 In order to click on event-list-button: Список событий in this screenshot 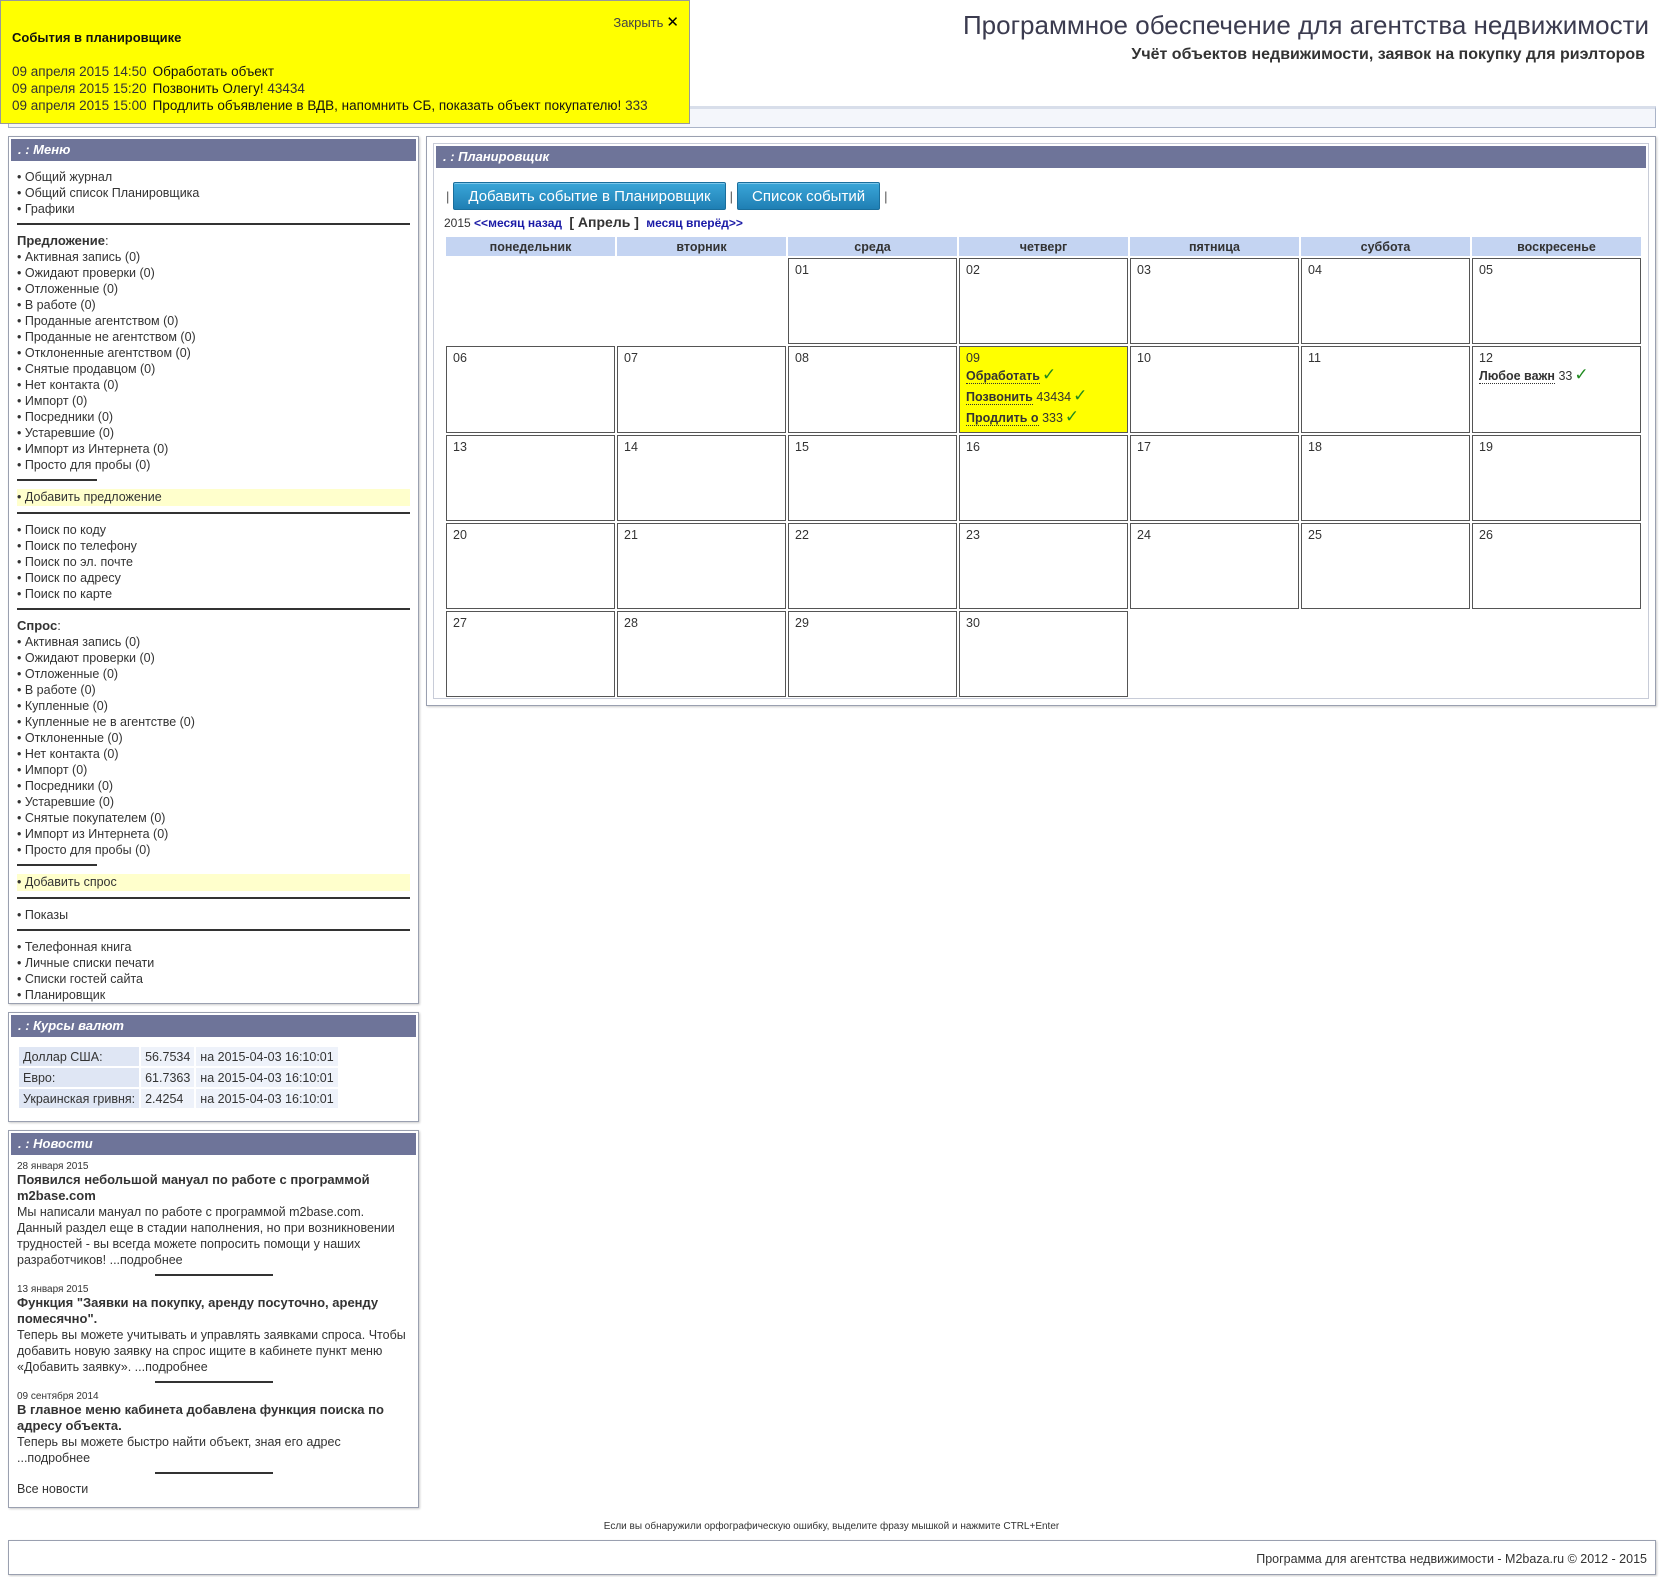, I will do `click(809, 196)`.